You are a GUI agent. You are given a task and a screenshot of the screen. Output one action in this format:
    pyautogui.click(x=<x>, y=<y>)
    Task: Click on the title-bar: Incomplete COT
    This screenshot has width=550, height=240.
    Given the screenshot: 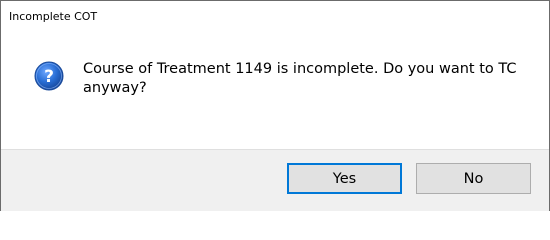 What is the action you would take?
    pyautogui.click(x=275, y=16)
    